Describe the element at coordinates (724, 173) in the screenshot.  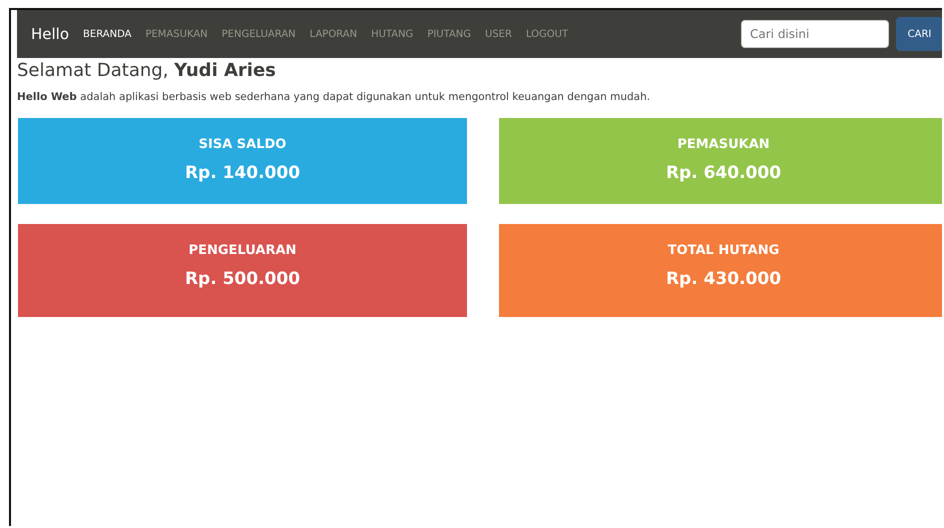
I see `card-value: Rp. 640.000` at that location.